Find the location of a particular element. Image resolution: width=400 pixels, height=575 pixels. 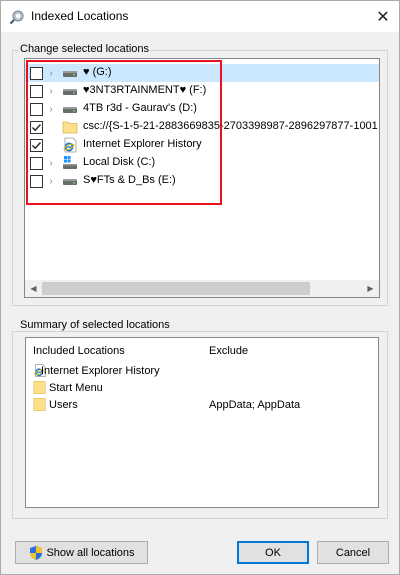

tree-item-label: S♥FTs & D_Bs (E:) is located at coordinates (129, 180).